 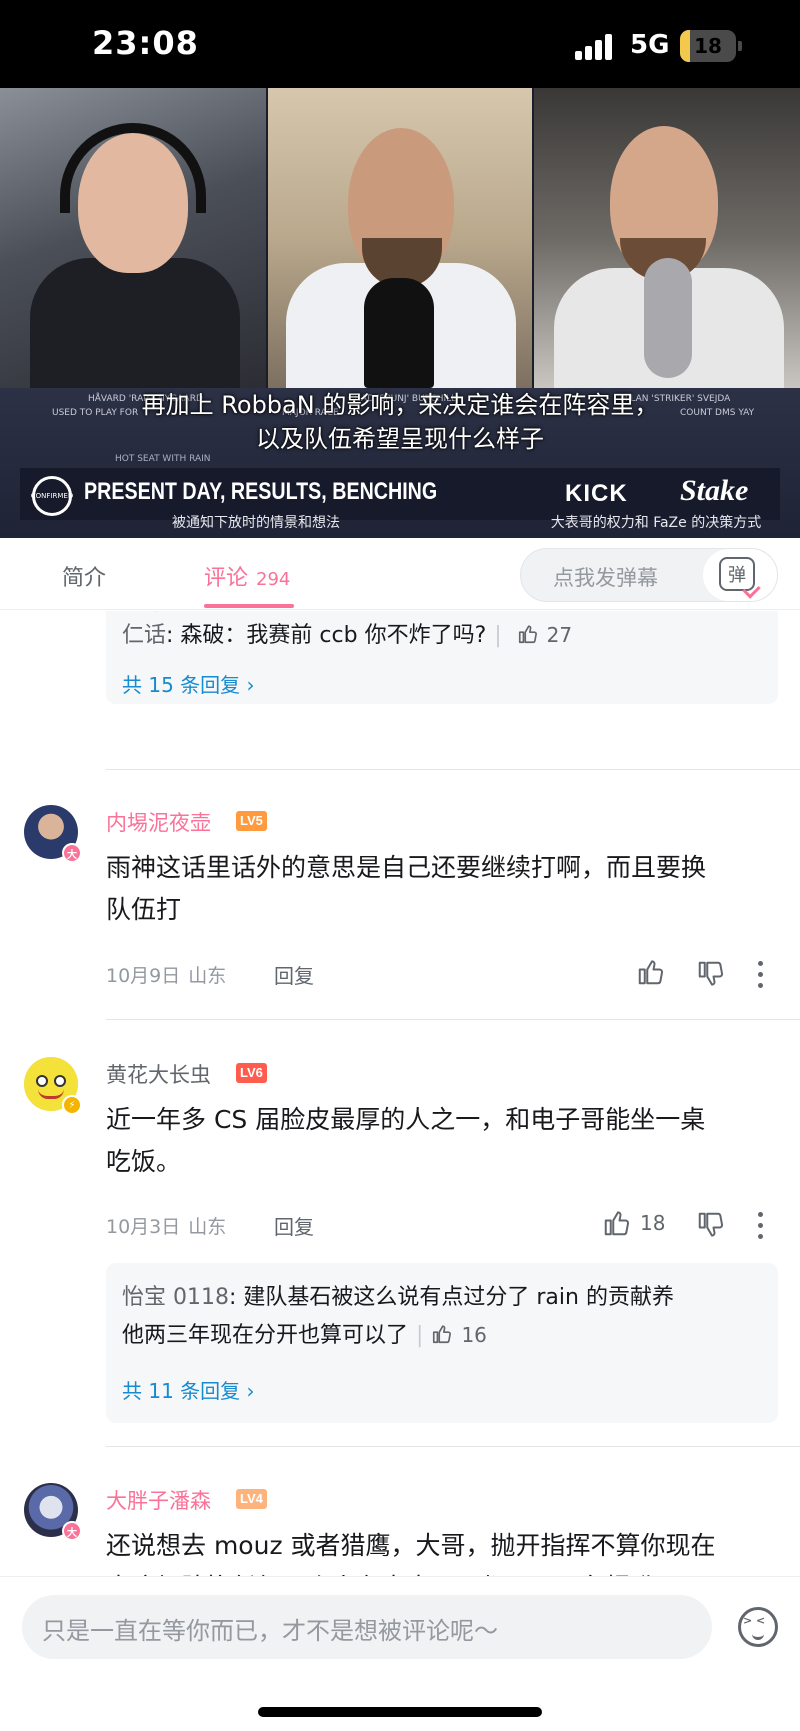 What do you see at coordinates (188, 683) in the screenshot?
I see `more-replies-link: 共 15 条回复 ›` at bounding box center [188, 683].